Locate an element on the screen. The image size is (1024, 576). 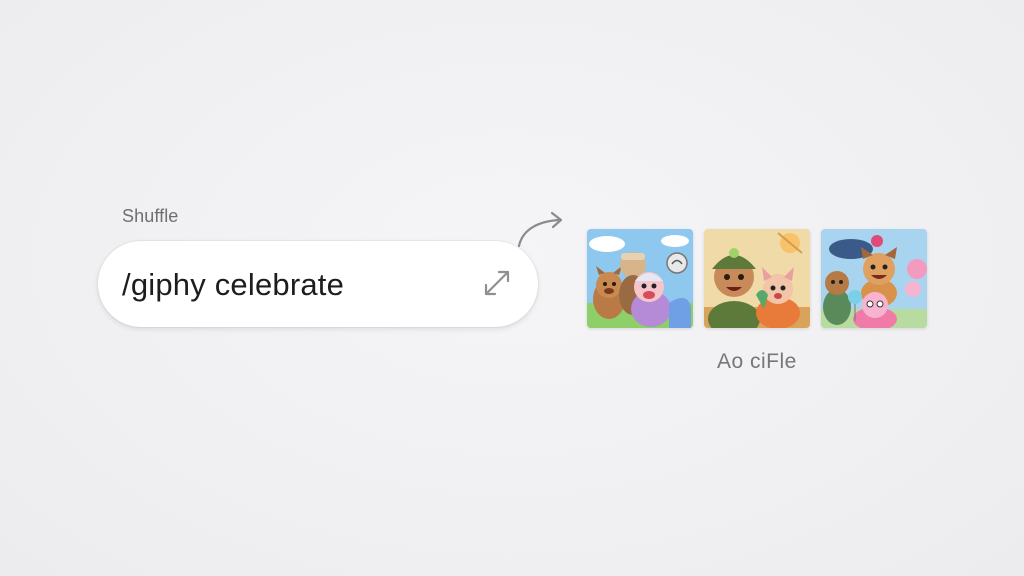
command-input-bar: /giphy celebrate is located at coordinates (318, 284).